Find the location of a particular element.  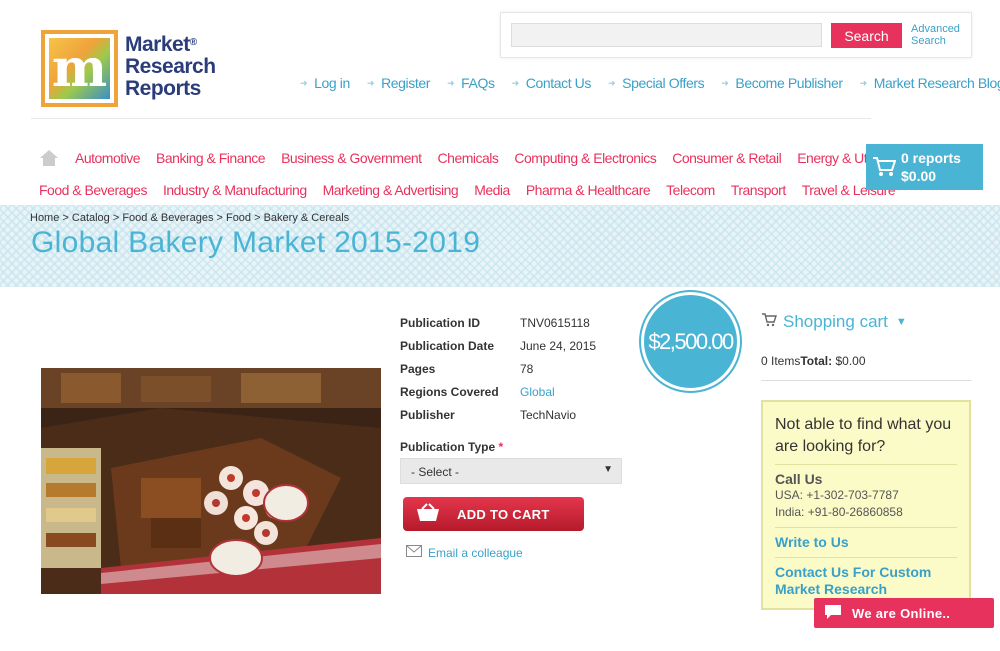

detail-row: Pages 78 is located at coordinates (498, 368).